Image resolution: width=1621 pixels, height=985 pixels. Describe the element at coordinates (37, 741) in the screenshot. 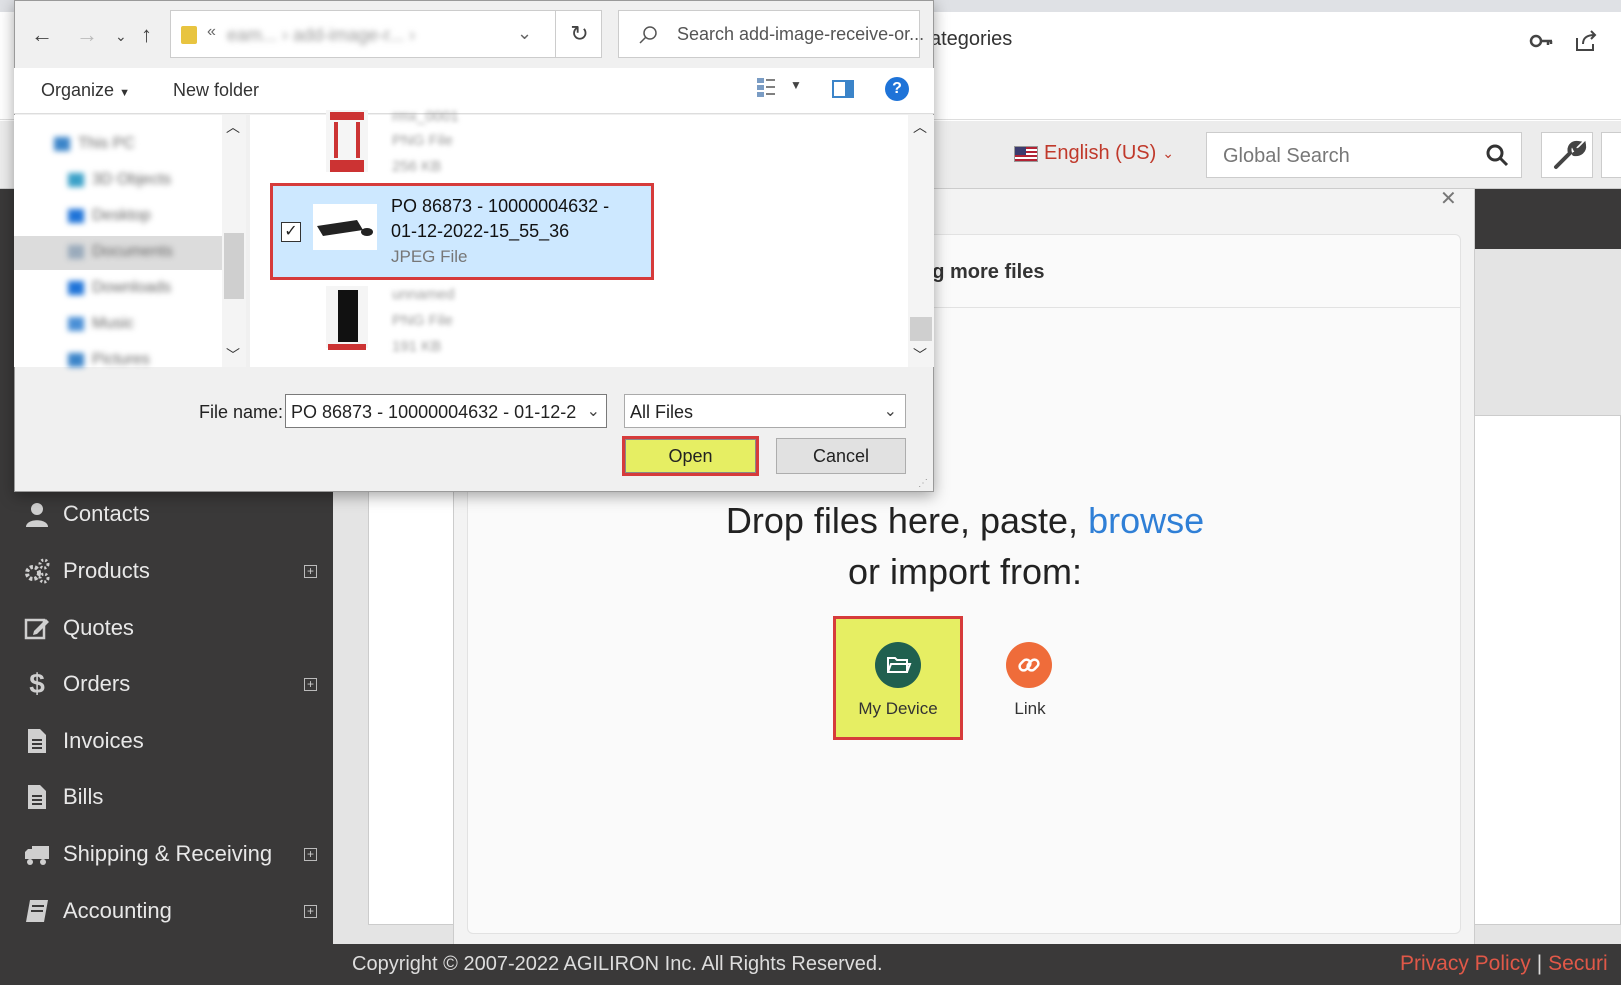

I see `document-icon` at that location.